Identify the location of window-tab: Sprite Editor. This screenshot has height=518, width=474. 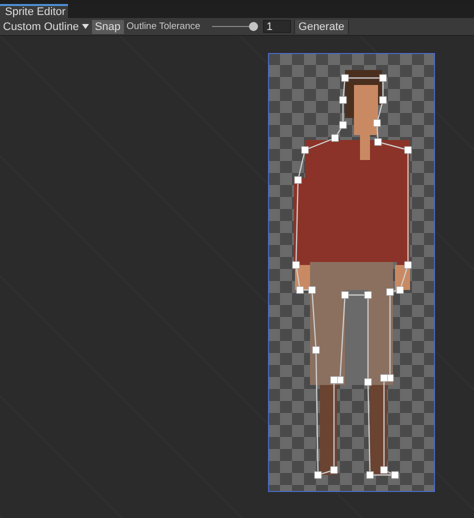
(34, 11).